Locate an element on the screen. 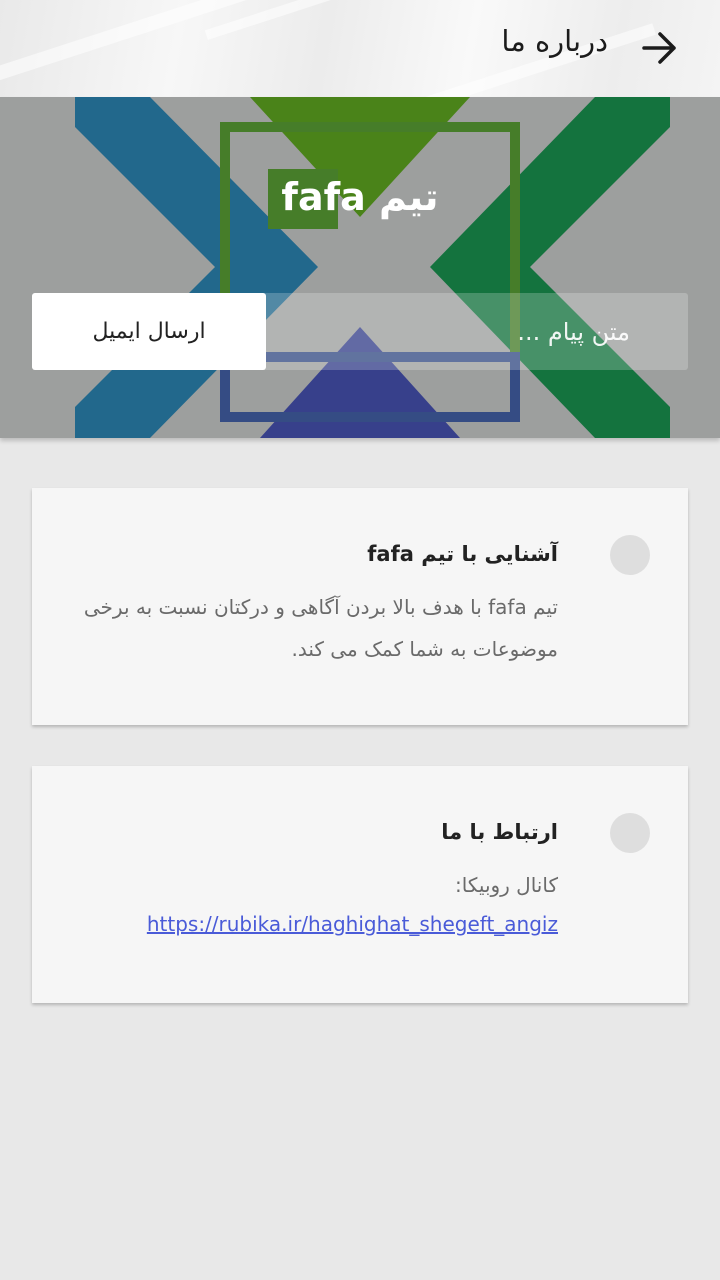 The height and width of the screenshot is (1280, 720). send-email-button: ارسال ایمیل is located at coordinates (149, 331).